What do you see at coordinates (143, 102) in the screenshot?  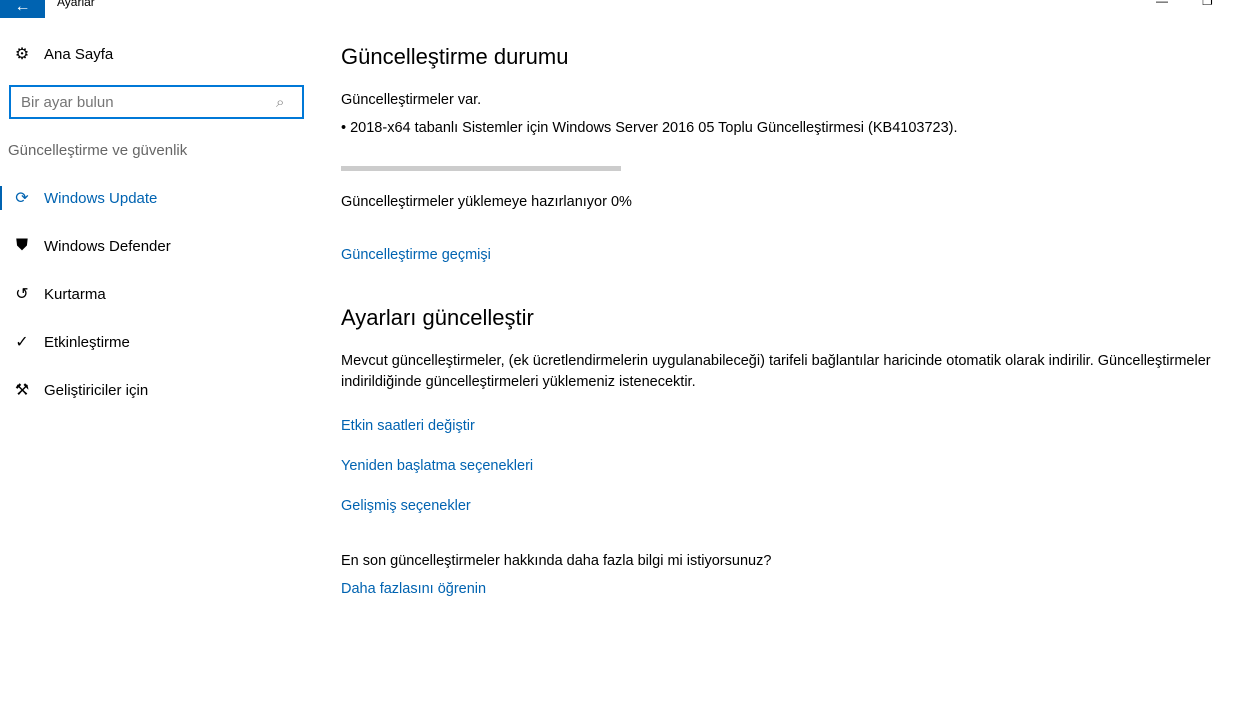 I see `search-input` at bounding box center [143, 102].